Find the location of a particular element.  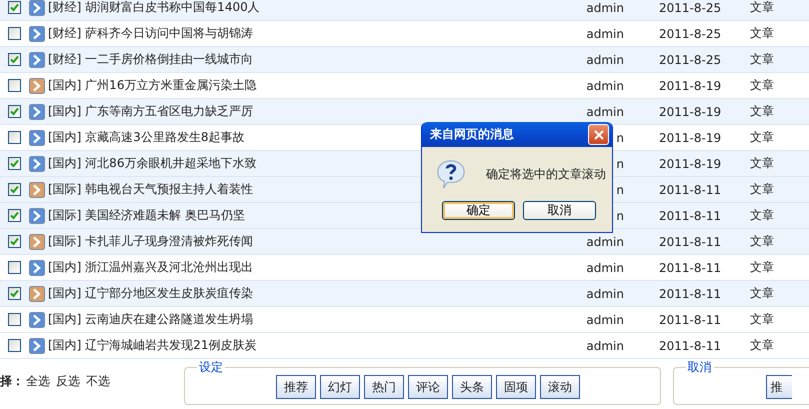

action-button: 固项 is located at coordinates (516, 387).